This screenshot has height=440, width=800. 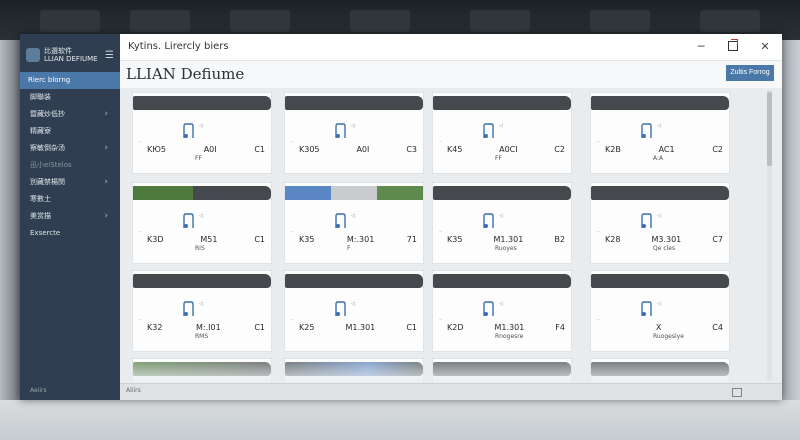 I want to click on card-sublabel: Qe cles, so click(x=664, y=248).